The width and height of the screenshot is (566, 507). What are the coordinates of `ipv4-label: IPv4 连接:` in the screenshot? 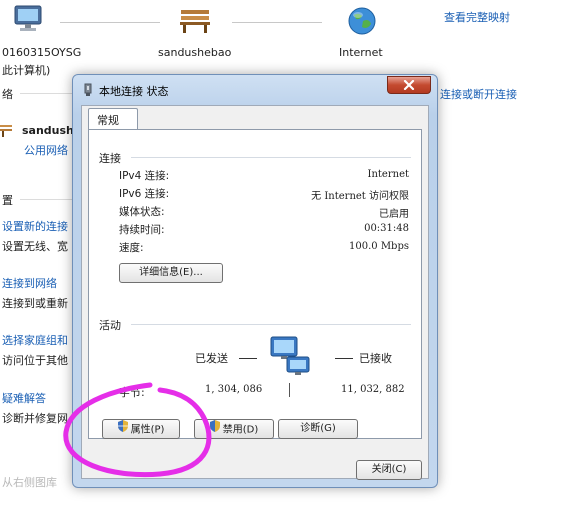 It's located at (144, 176).